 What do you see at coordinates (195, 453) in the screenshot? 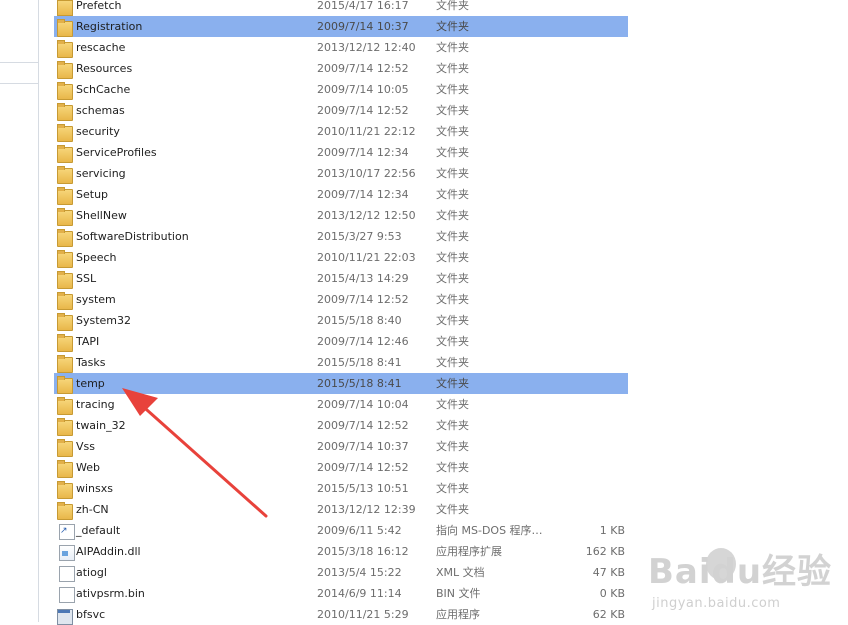
I see `annotation-arrow` at bounding box center [195, 453].